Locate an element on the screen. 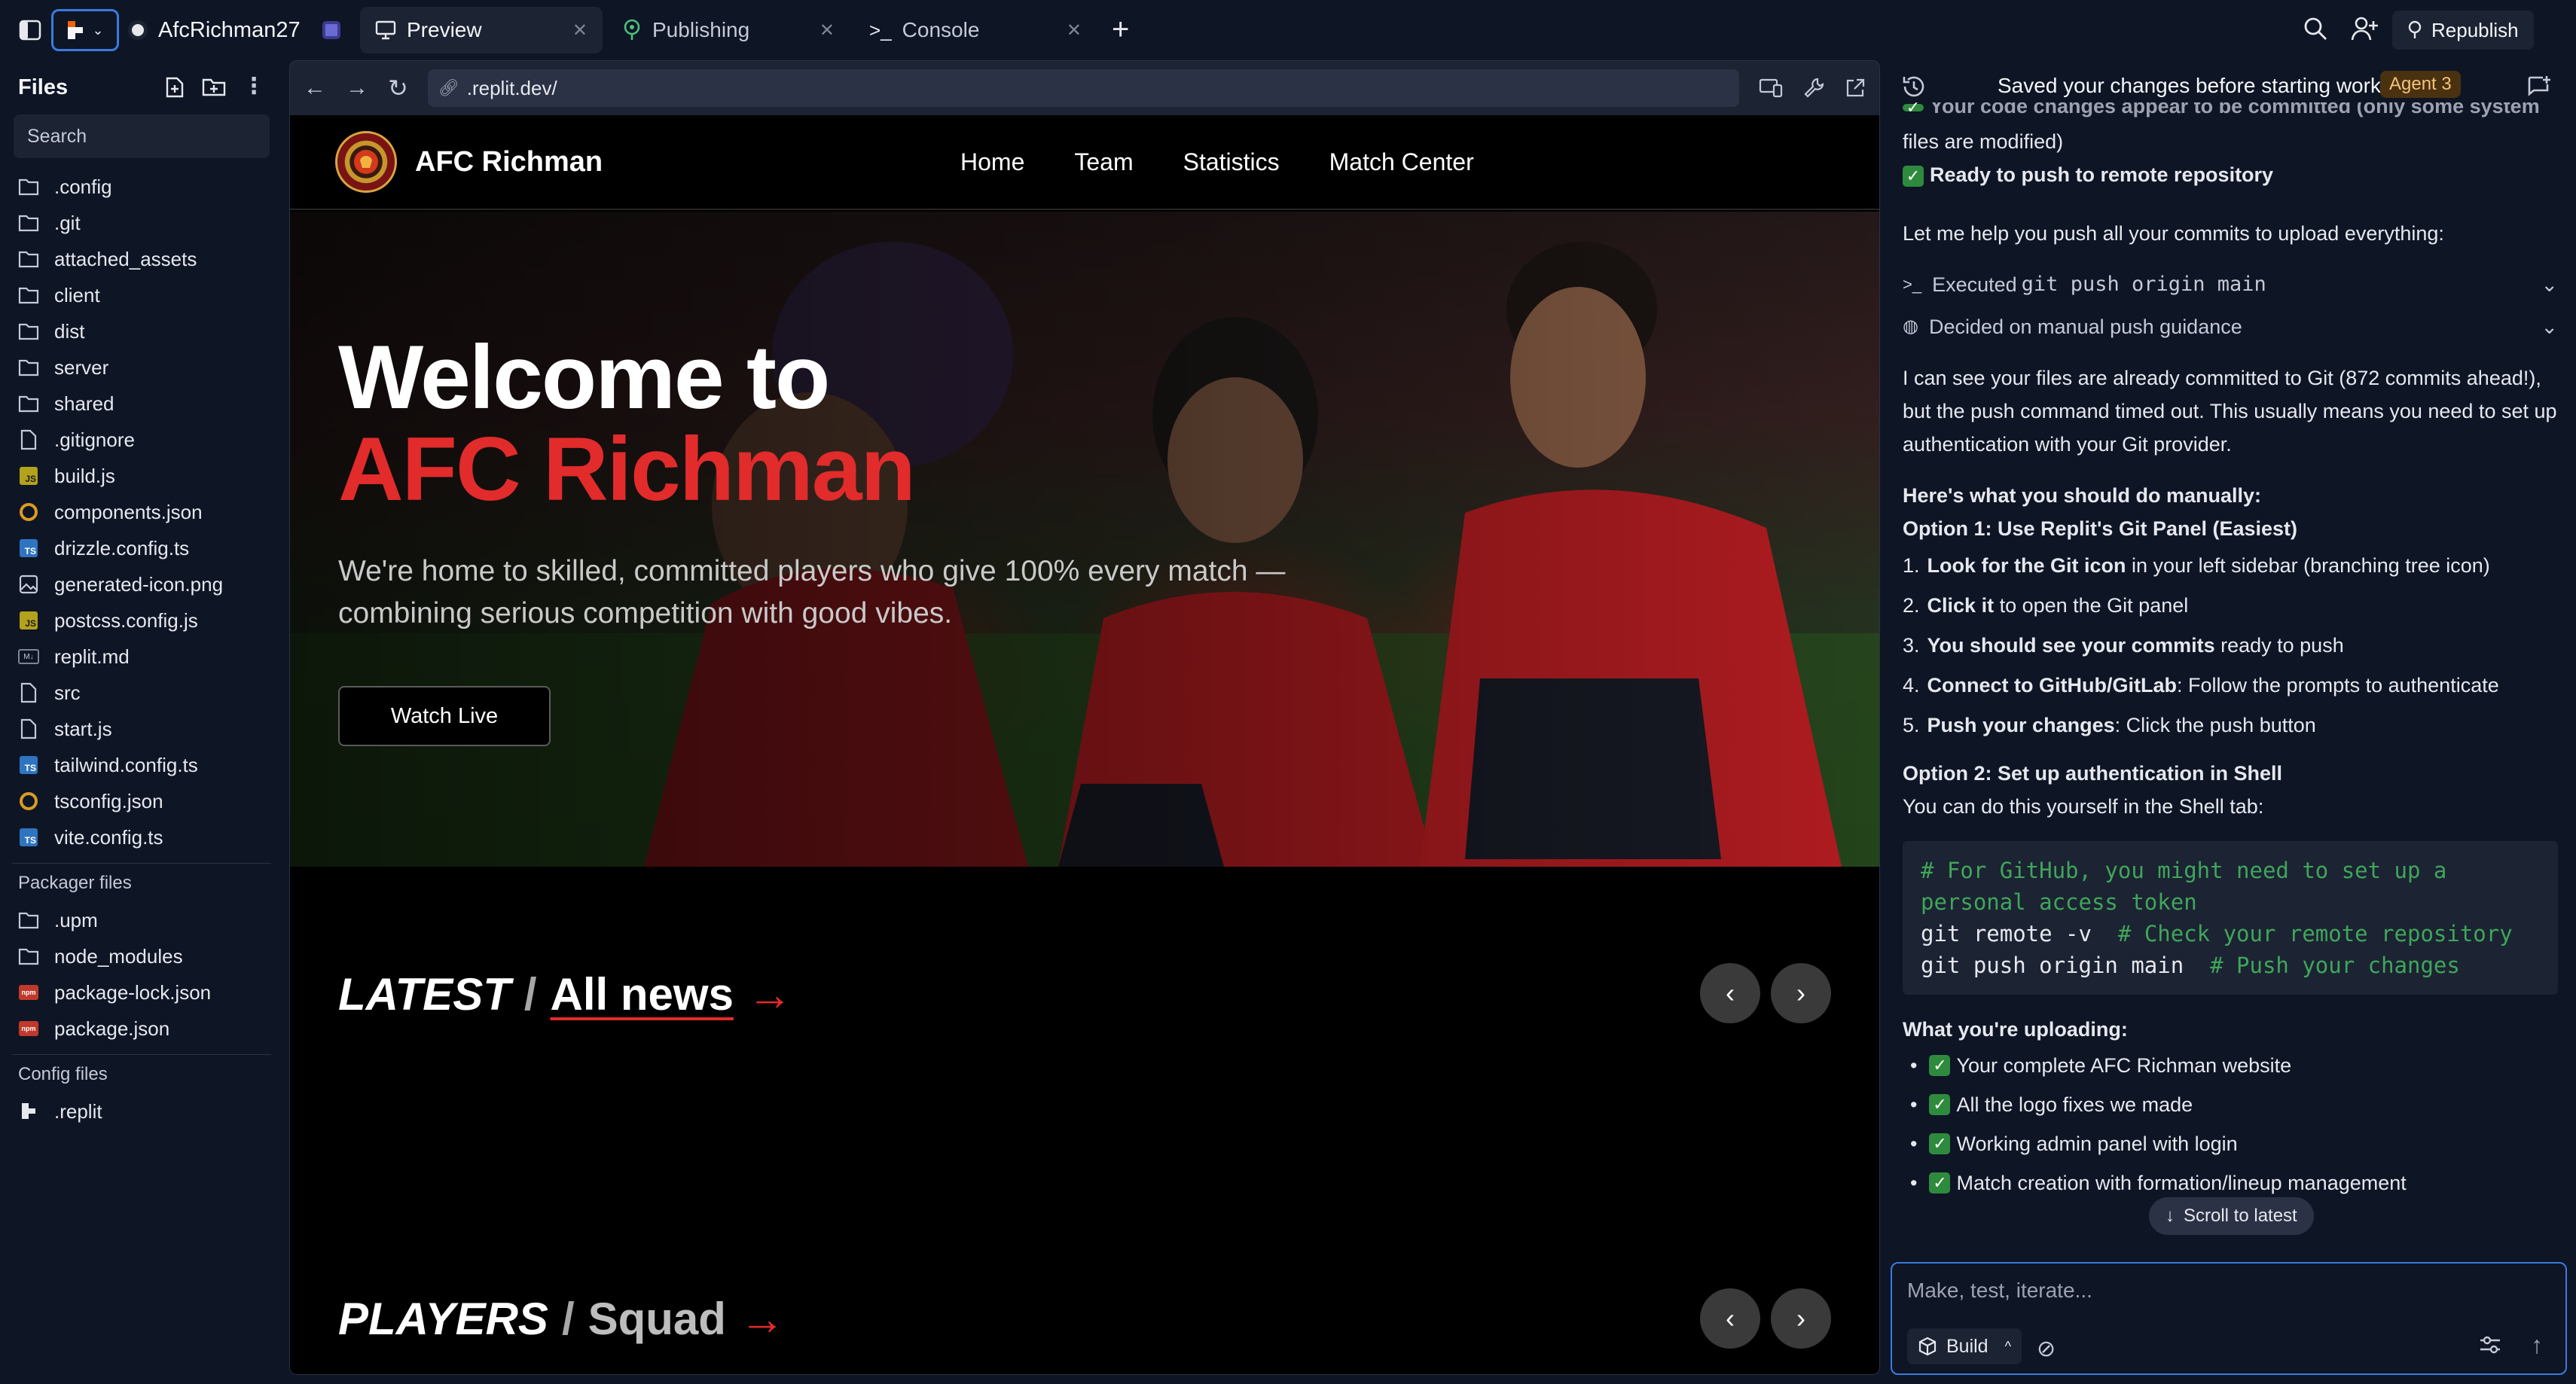 The height and width of the screenshot is (1384, 2576). javascript-file-icon: JS is located at coordinates (29, 475).